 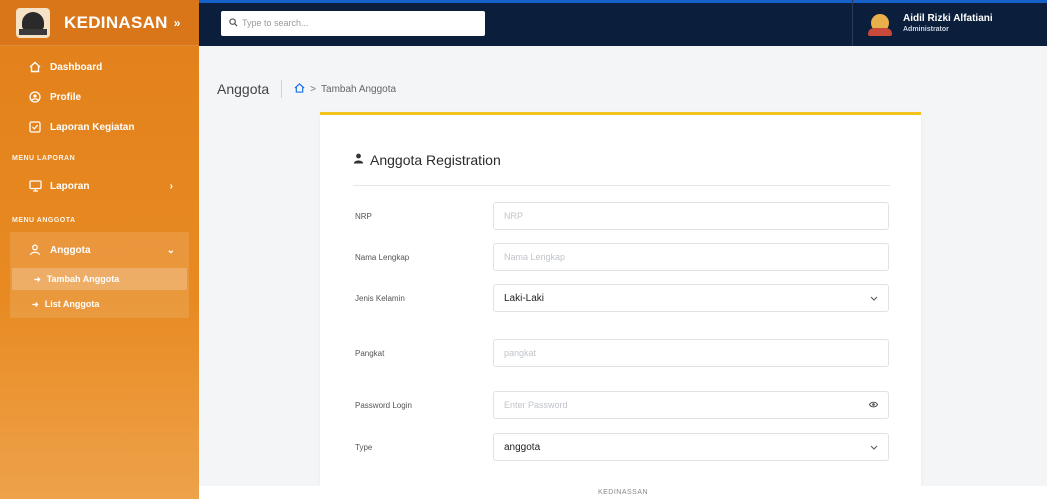 What do you see at coordinates (33, 22) in the screenshot?
I see `brand-logo` at bounding box center [33, 22].